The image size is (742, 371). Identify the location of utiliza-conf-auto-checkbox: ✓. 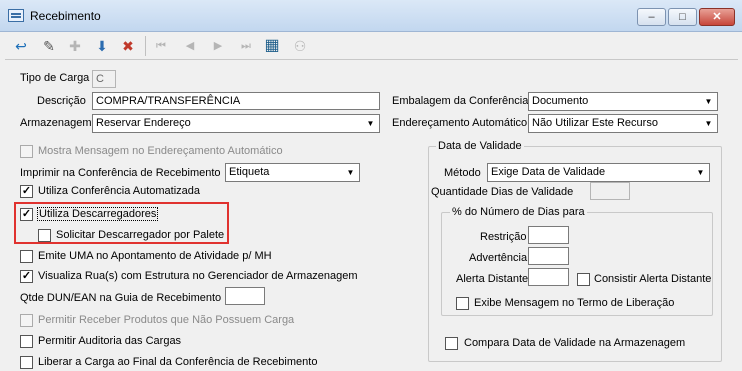
(26, 191).